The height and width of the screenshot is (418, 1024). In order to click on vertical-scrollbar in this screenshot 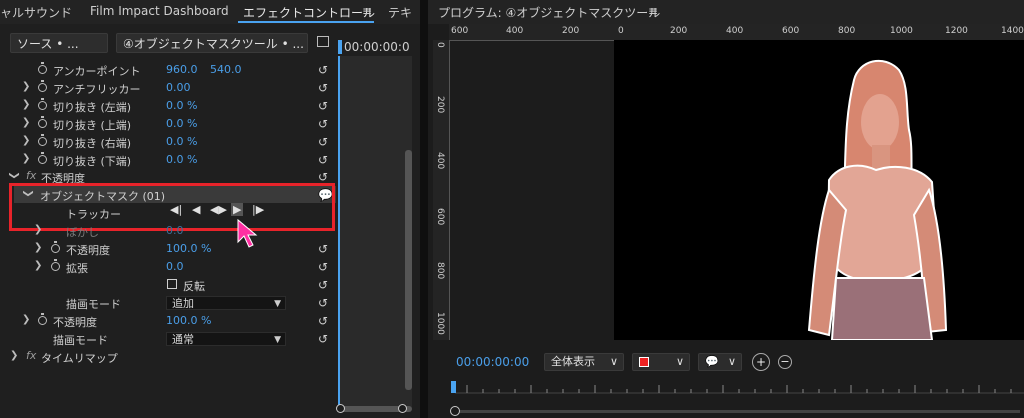, I will do `click(408, 270)`.